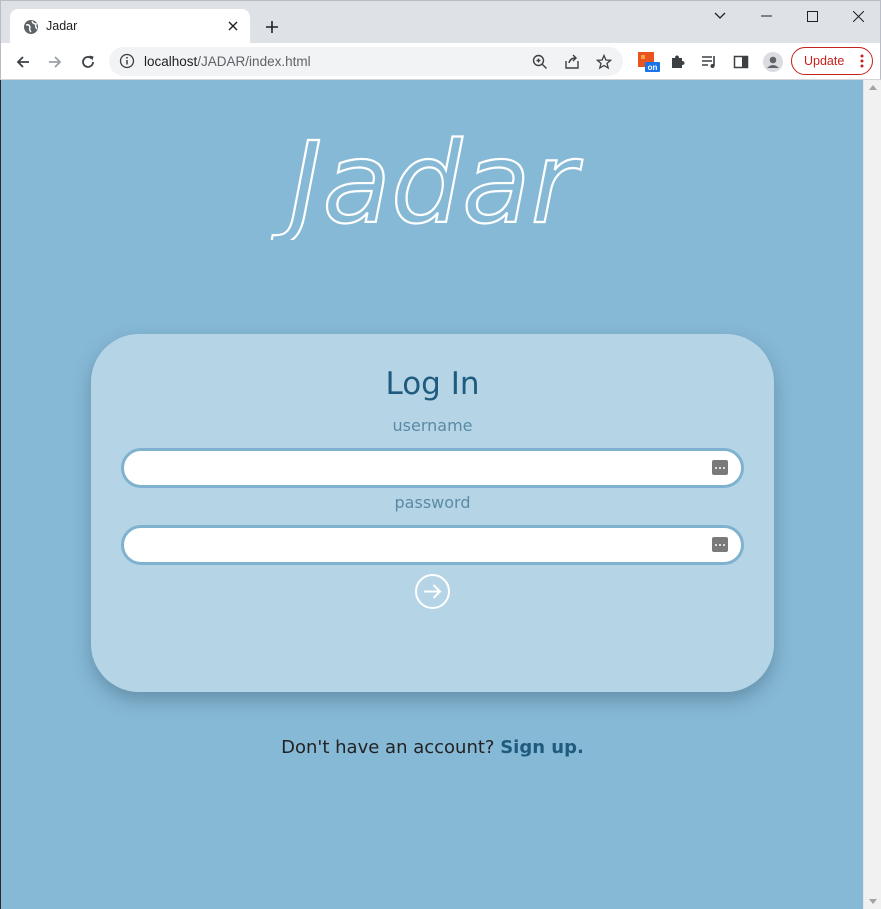 Image resolution: width=881 pixels, height=909 pixels. What do you see at coordinates (233, 26) in the screenshot?
I see `close-tab-icon` at bounding box center [233, 26].